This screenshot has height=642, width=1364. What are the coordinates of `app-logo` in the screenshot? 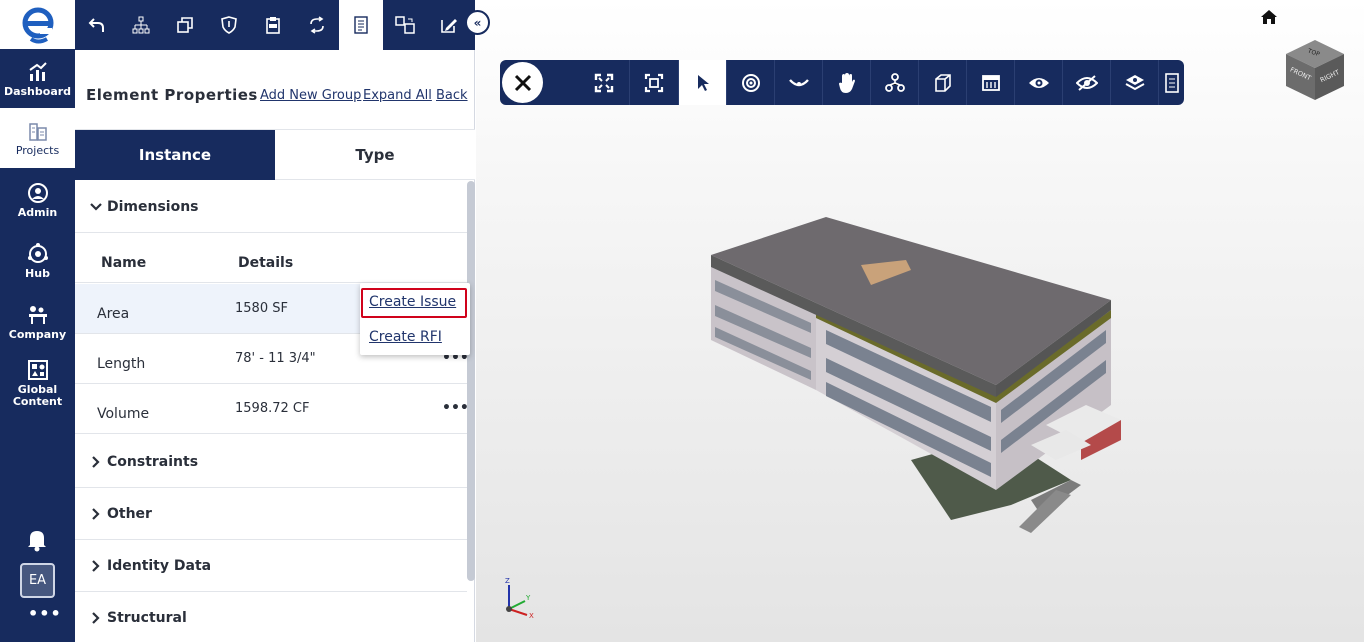 It's located at (37, 24).